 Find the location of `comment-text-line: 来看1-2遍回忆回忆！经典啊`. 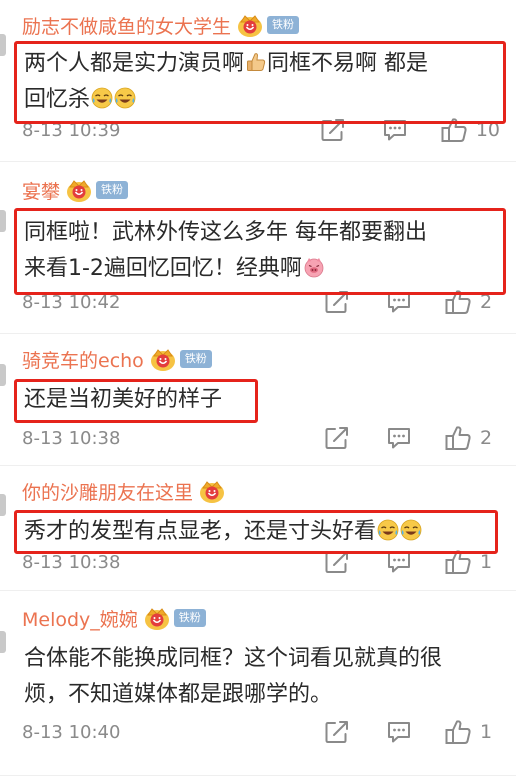

comment-text-line: 来看1-2遍回忆回忆！经典啊 is located at coordinates (163, 268).